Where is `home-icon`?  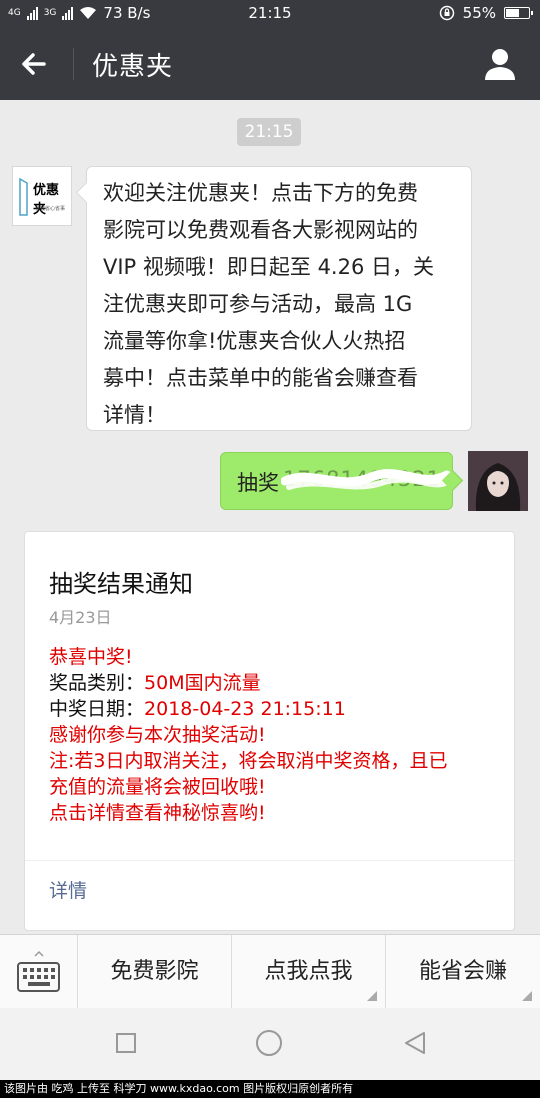 home-icon is located at coordinates (269, 1043).